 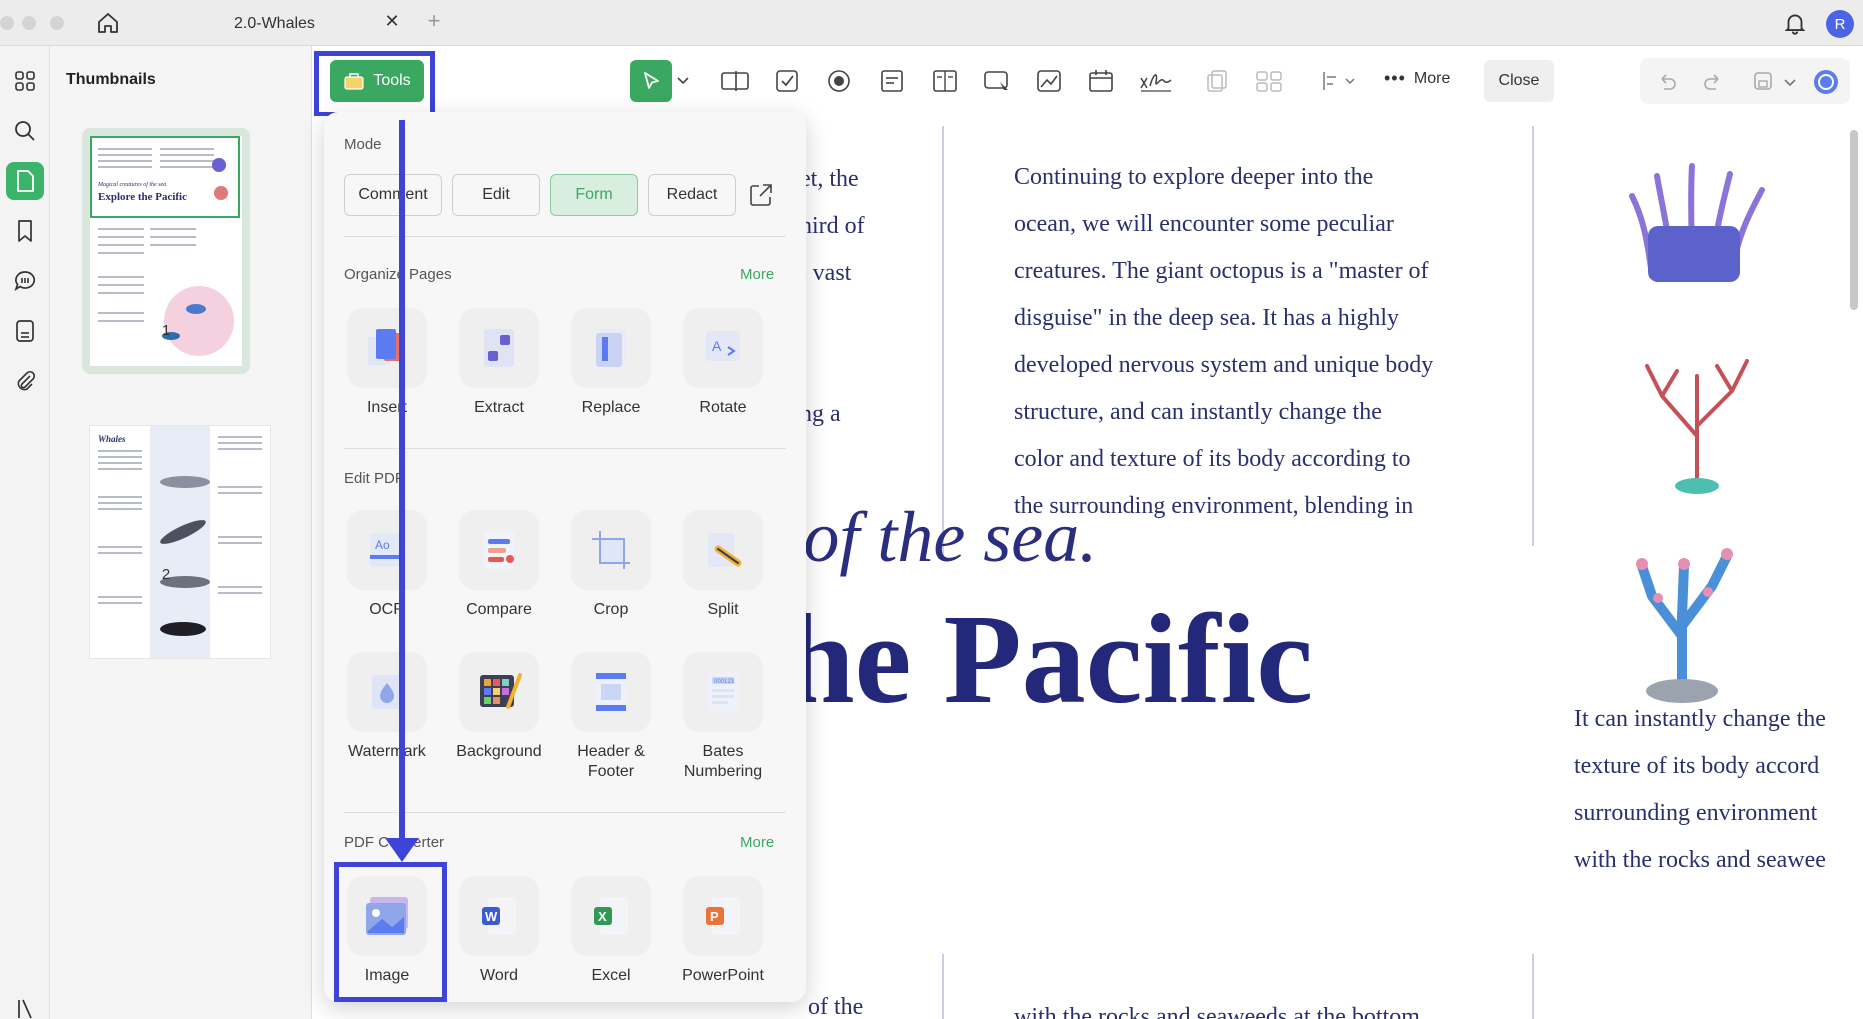 I want to click on vertical-scrollbar, so click(x=1854, y=220).